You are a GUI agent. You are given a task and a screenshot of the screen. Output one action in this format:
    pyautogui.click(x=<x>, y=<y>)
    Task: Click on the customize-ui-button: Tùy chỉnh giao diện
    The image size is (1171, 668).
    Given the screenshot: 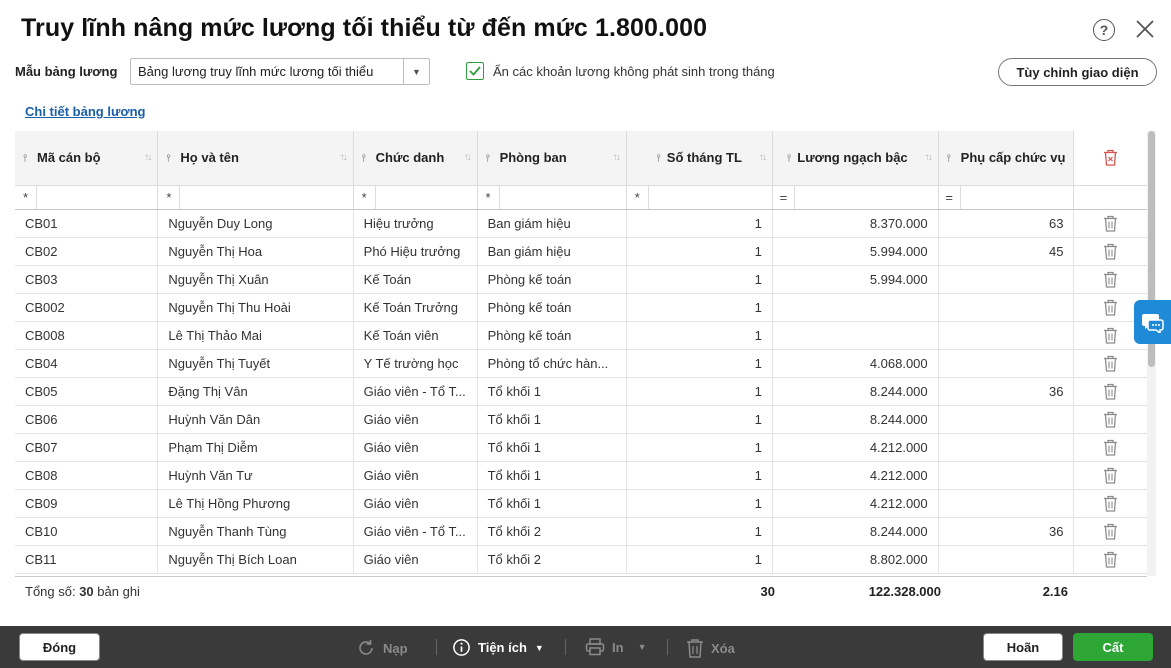 What is the action you would take?
    pyautogui.click(x=1077, y=72)
    